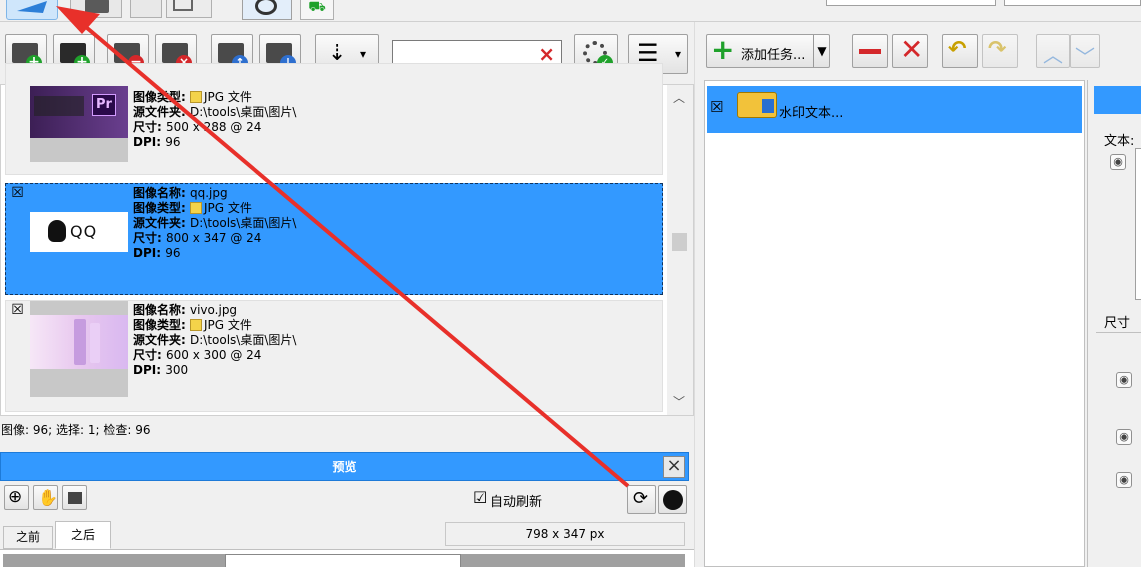  What do you see at coordinates (1118, 162) in the screenshot?
I see `text-settings-icon: ◉` at bounding box center [1118, 162].